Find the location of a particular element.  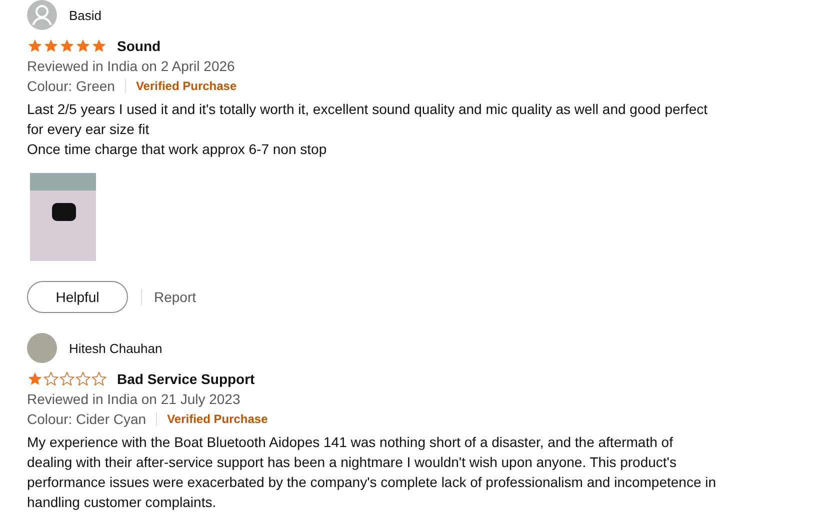

review-title: Bad Service Support is located at coordinates (186, 379).